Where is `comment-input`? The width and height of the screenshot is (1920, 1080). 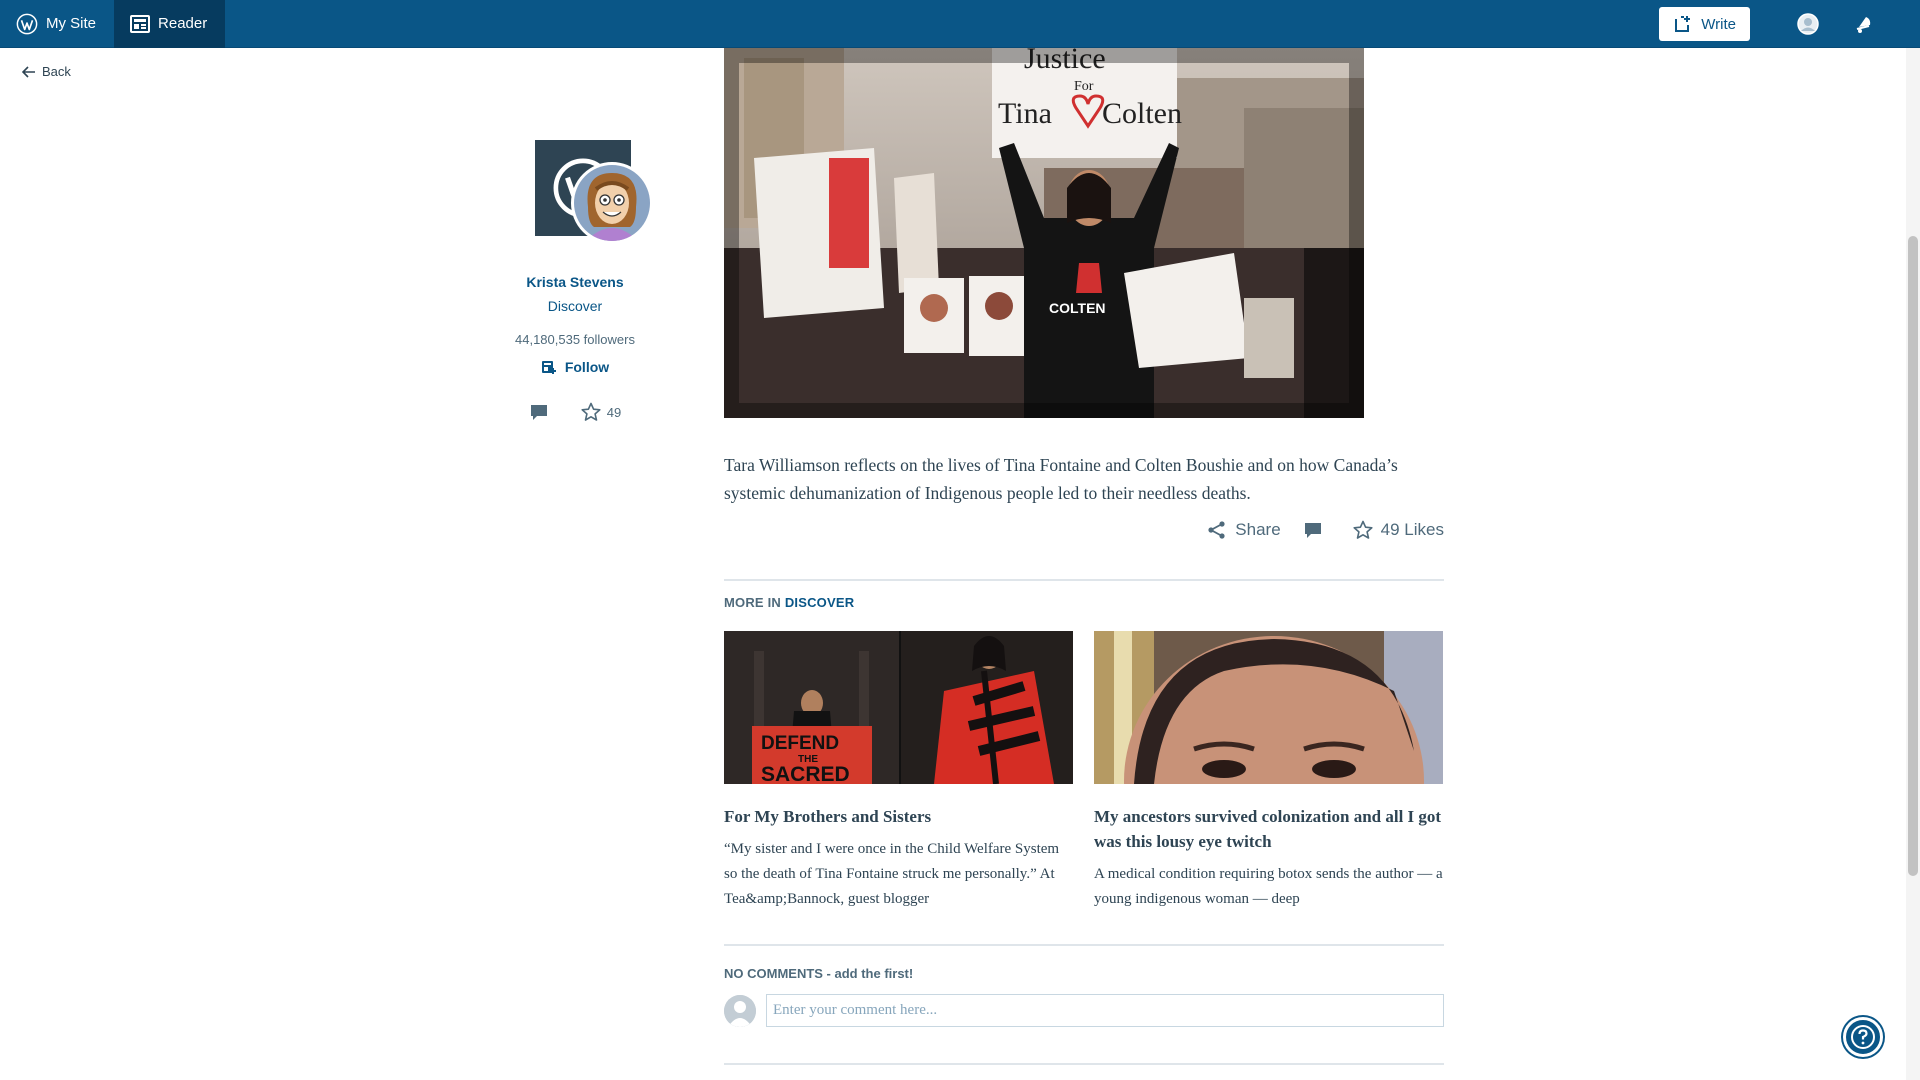 comment-input is located at coordinates (1105, 1010).